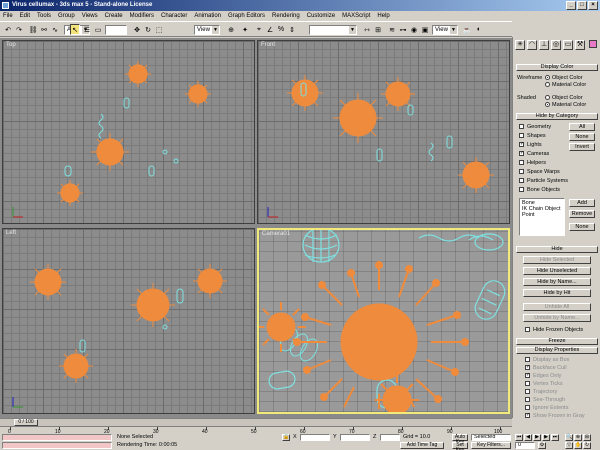  I want to click on minimize-button: _, so click(571, 5).